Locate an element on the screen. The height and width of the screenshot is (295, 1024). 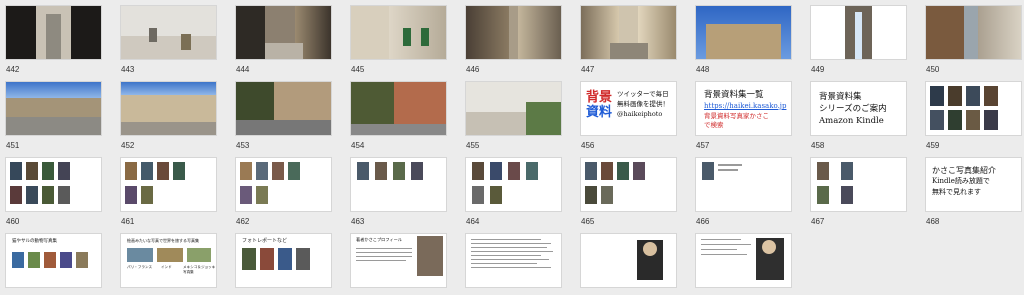
slide-caption: メキシコ＆ジョッキ写真集 is located at coordinates (199, 269).